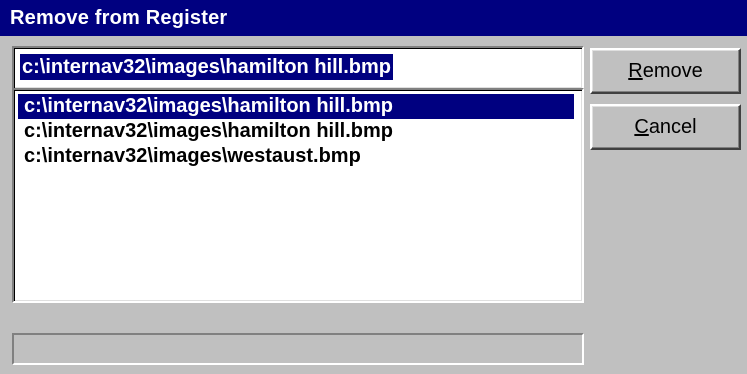 The image size is (747, 374). I want to click on title-bar: Remove from Register, so click(373, 18).